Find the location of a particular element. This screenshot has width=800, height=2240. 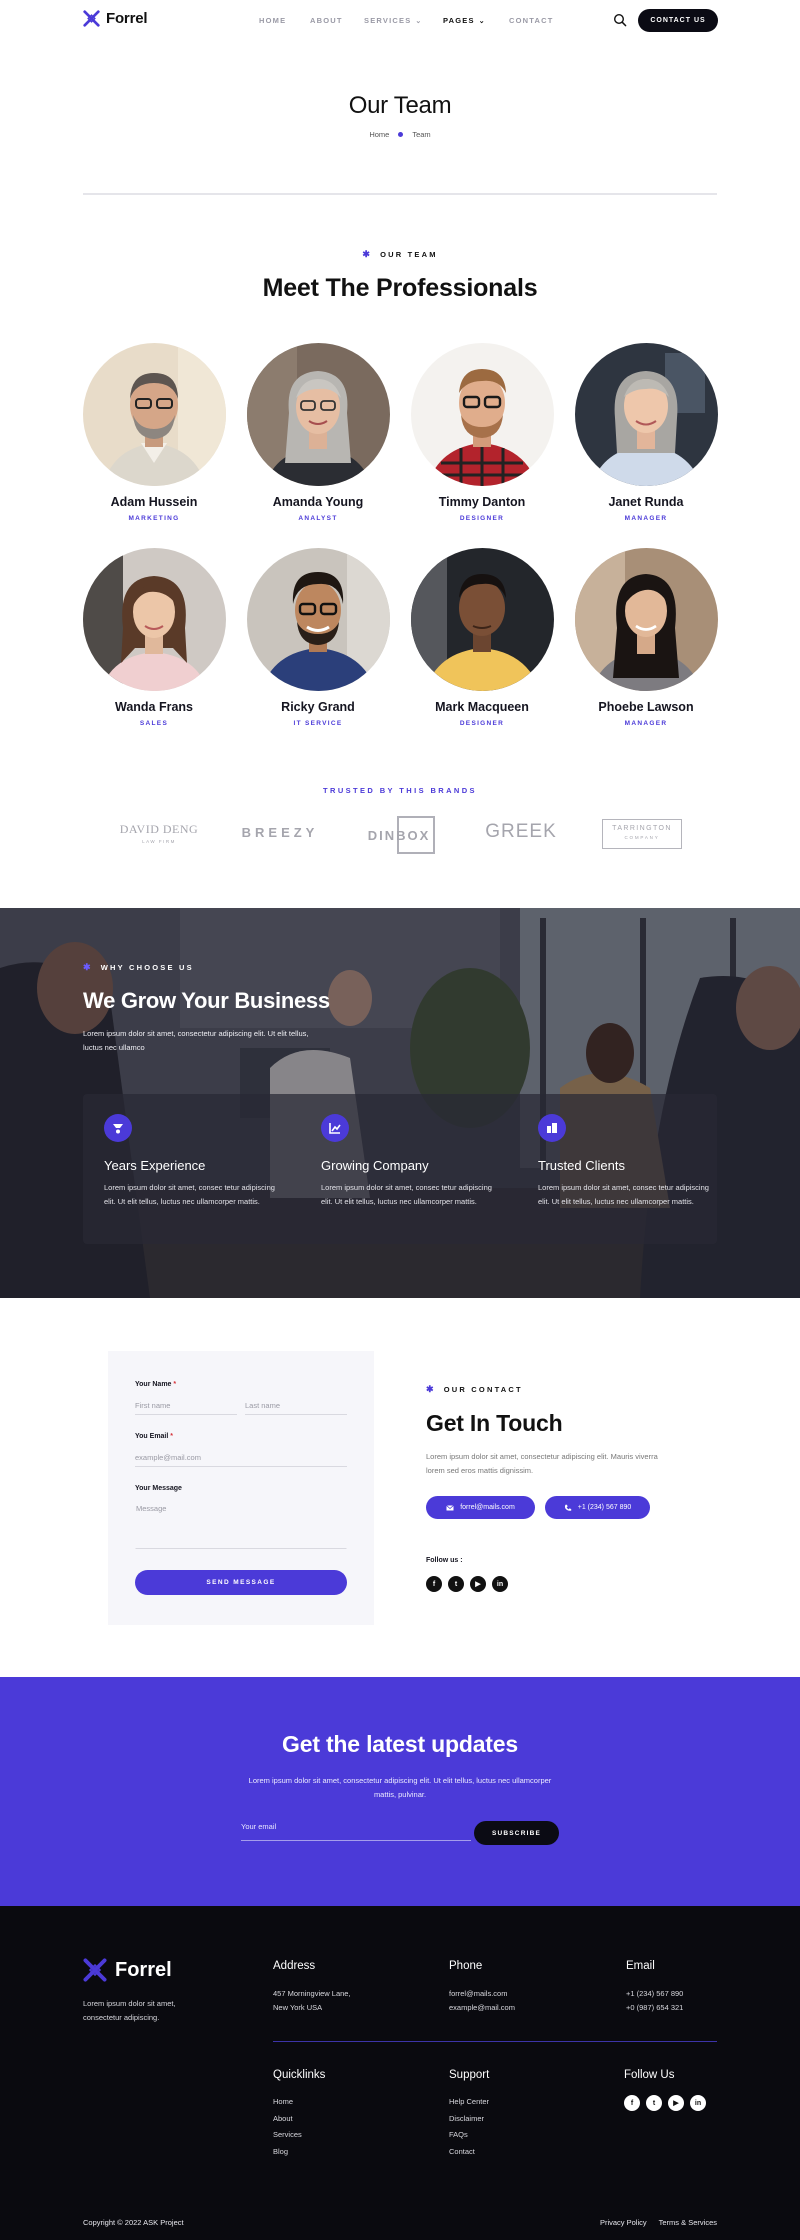

member-role: MARKETING is located at coordinates (154, 518).